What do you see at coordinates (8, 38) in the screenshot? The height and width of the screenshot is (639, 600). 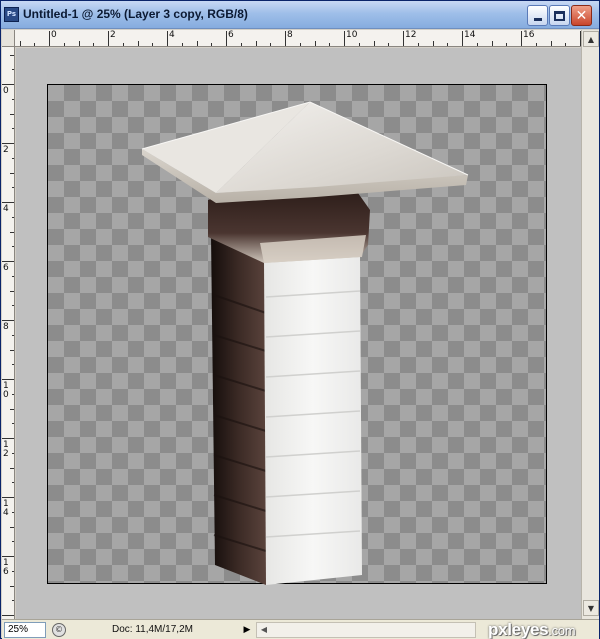 I see `ruler-origin` at bounding box center [8, 38].